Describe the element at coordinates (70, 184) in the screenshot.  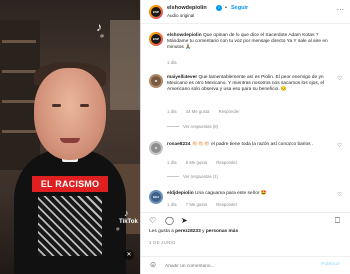
I see `video-caption-banner: EL RACISMO` at that location.